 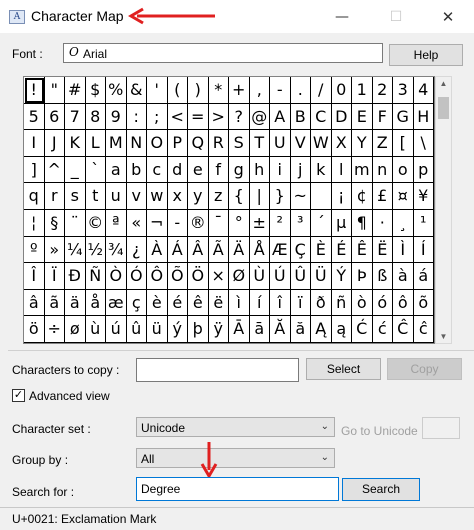 I want to click on character-cell: ², so click(x=280, y=223).